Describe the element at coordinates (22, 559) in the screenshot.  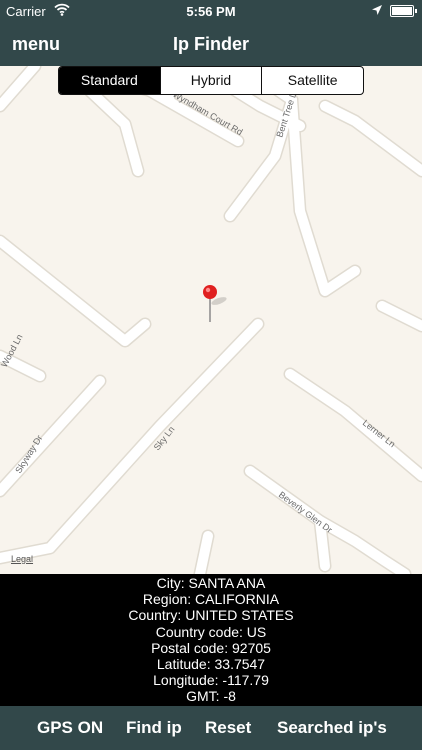
I see `legal-link: Legal` at that location.